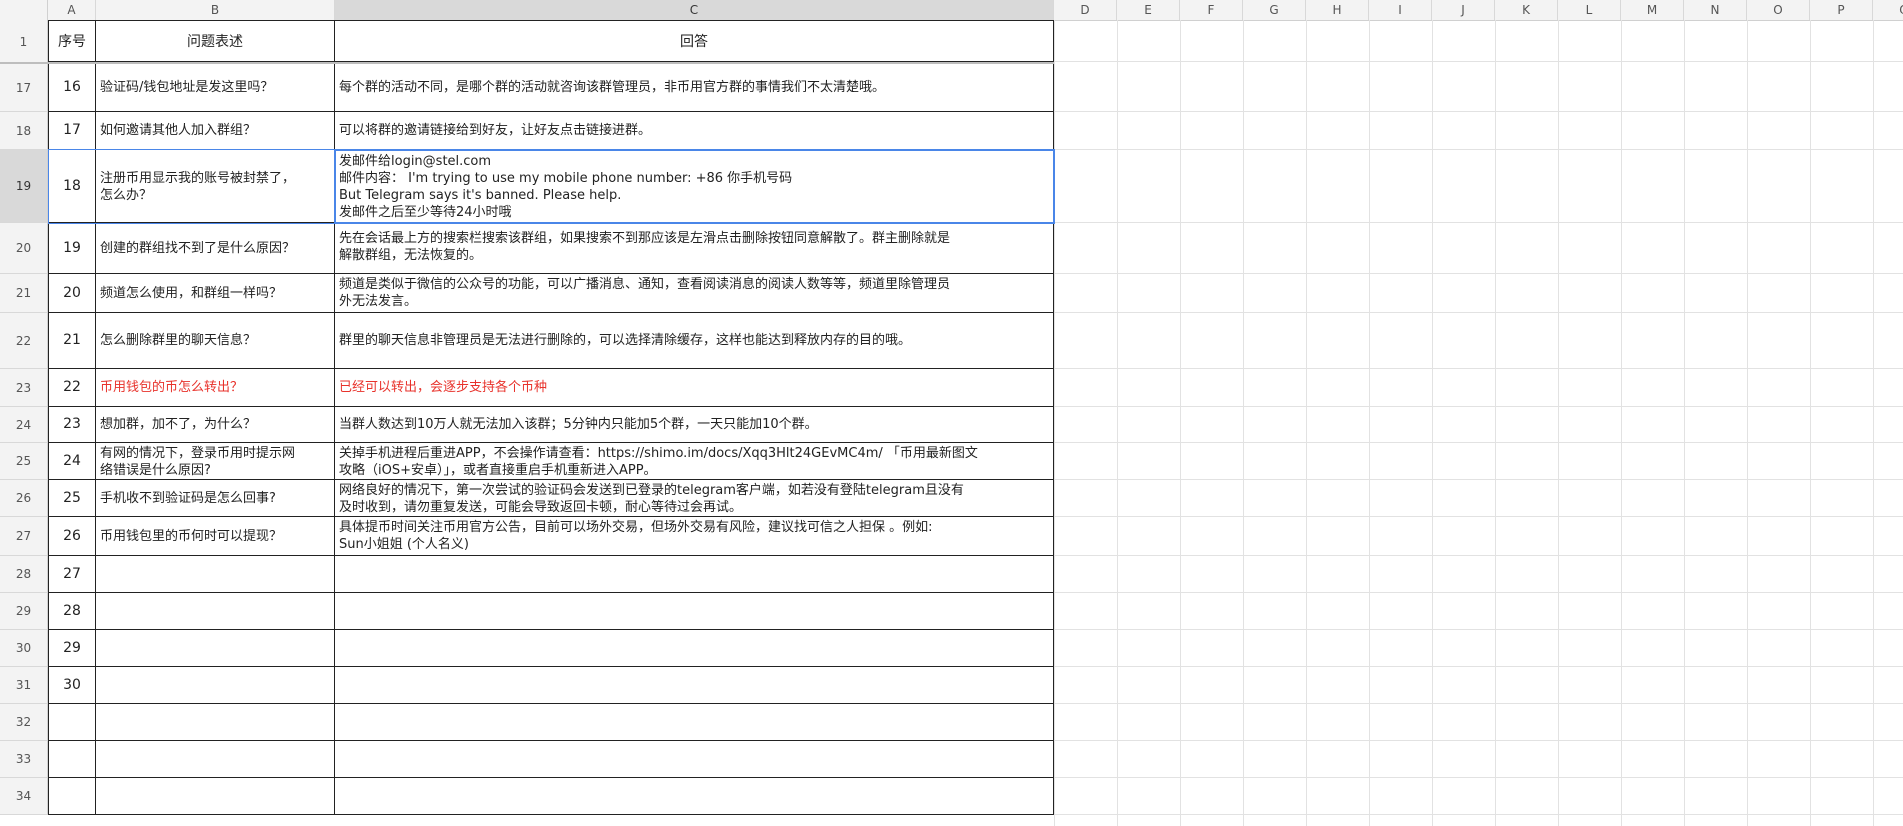 Image resolution: width=1903 pixels, height=826 pixels. I want to click on column-header-o: O, so click(1778, 10).